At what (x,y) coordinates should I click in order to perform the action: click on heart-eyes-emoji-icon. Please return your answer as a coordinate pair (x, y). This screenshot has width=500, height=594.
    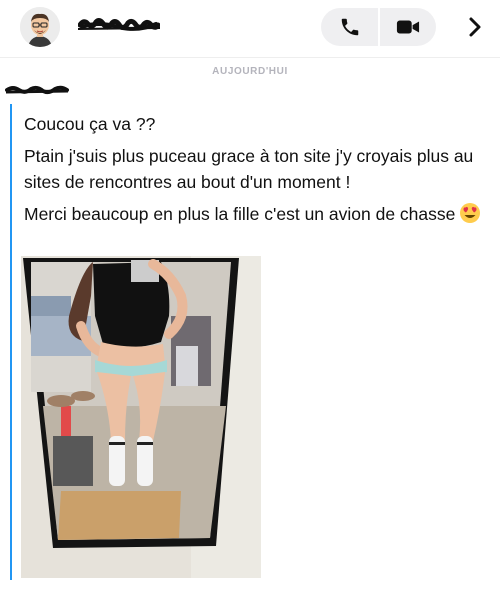
    Looking at the image, I should click on (470, 216).